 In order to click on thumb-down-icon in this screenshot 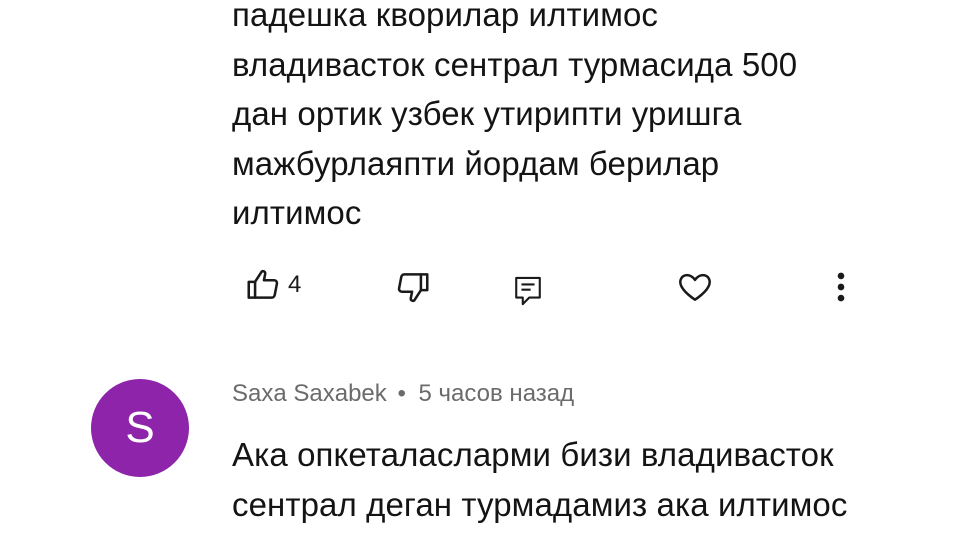, I will do `click(413, 287)`.